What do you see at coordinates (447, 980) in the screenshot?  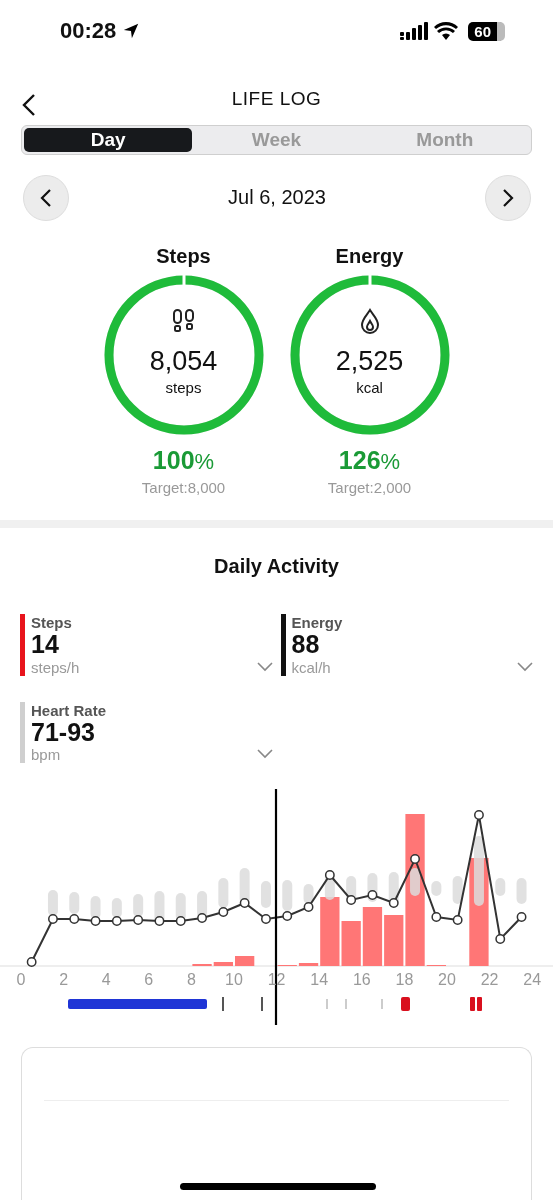 I see `axis-label: 20` at bounding box center [447, 980].